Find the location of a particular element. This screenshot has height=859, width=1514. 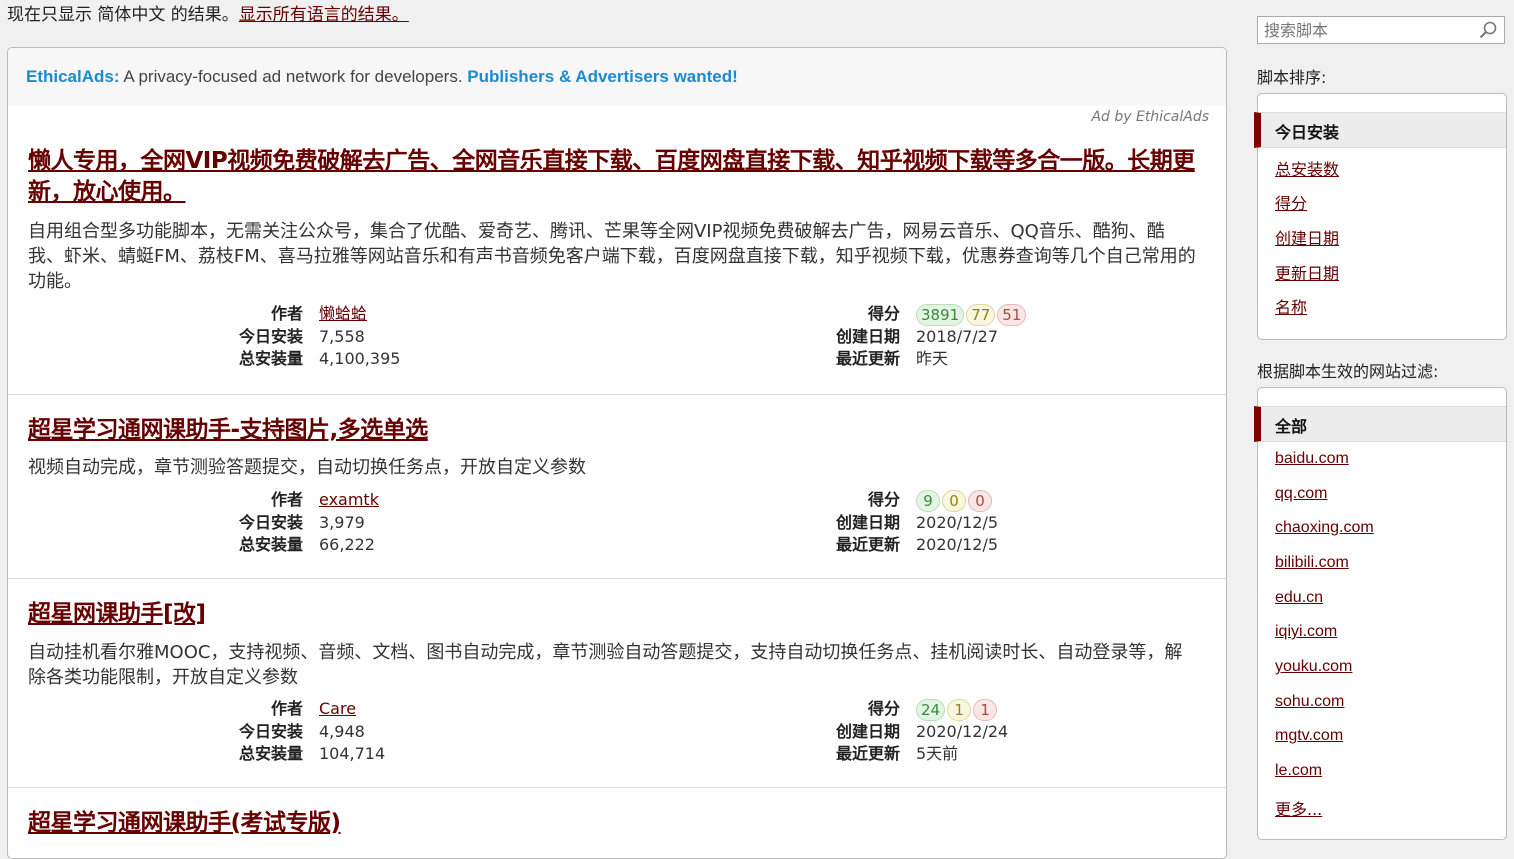

script-stats-left: 作者 Care 今日安装 4,948 总安装量 104,714 is located at coordinates (309, 732).